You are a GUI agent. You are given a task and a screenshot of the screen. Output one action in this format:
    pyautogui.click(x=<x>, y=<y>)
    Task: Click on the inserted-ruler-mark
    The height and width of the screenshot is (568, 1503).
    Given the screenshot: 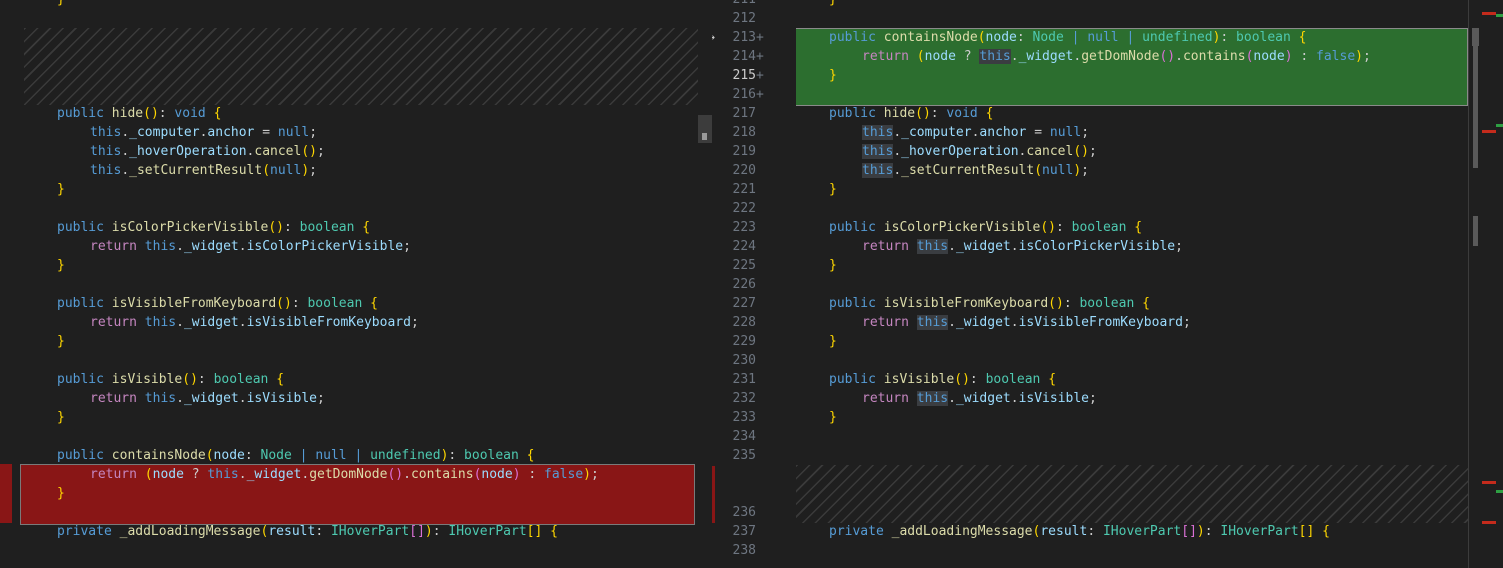 What is the action you would take?
    pyautogui.click(x=1499, y=125)
    